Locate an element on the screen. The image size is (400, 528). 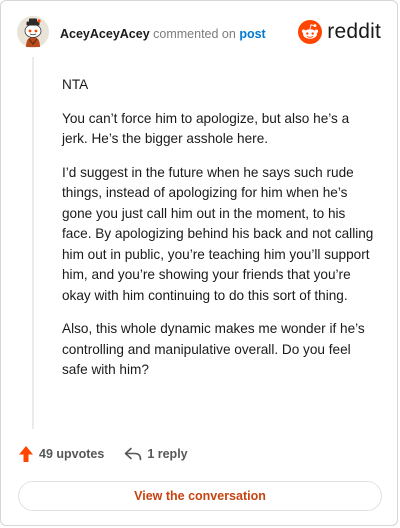
action-text: commented on is located at coordinates (194, 34).